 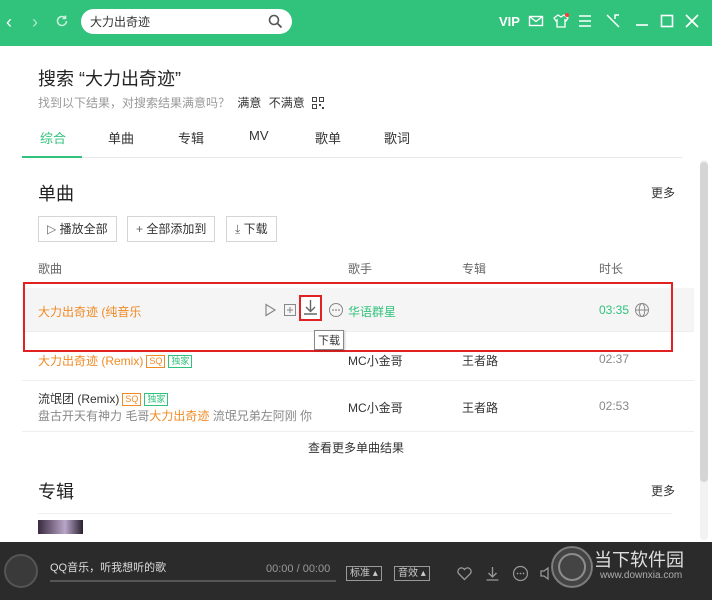 I want to click on albums-section-title: 专辑, so click(x=56, y=492).